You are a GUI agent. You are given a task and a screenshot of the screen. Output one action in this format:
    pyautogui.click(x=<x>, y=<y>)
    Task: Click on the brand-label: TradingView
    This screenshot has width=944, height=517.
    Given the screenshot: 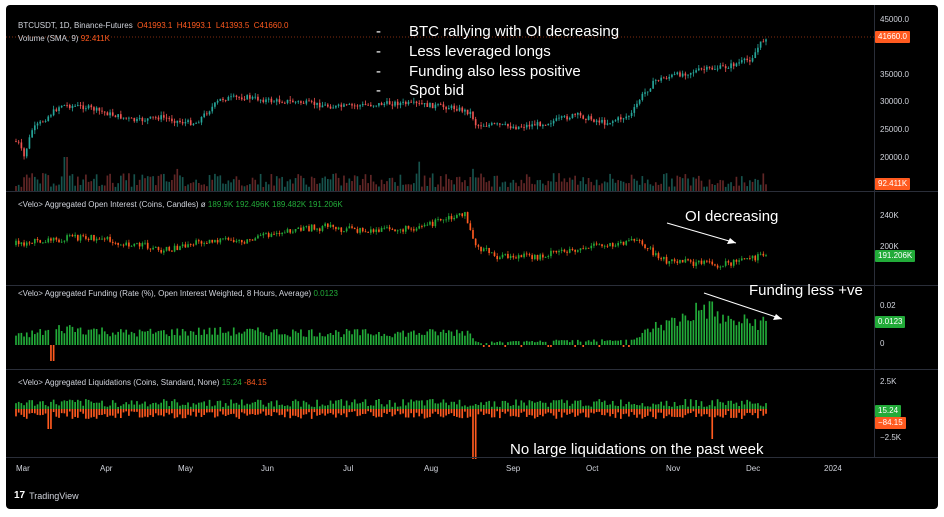 What is the action you would take?
    pyautogui.click(x=54, y=495)
    